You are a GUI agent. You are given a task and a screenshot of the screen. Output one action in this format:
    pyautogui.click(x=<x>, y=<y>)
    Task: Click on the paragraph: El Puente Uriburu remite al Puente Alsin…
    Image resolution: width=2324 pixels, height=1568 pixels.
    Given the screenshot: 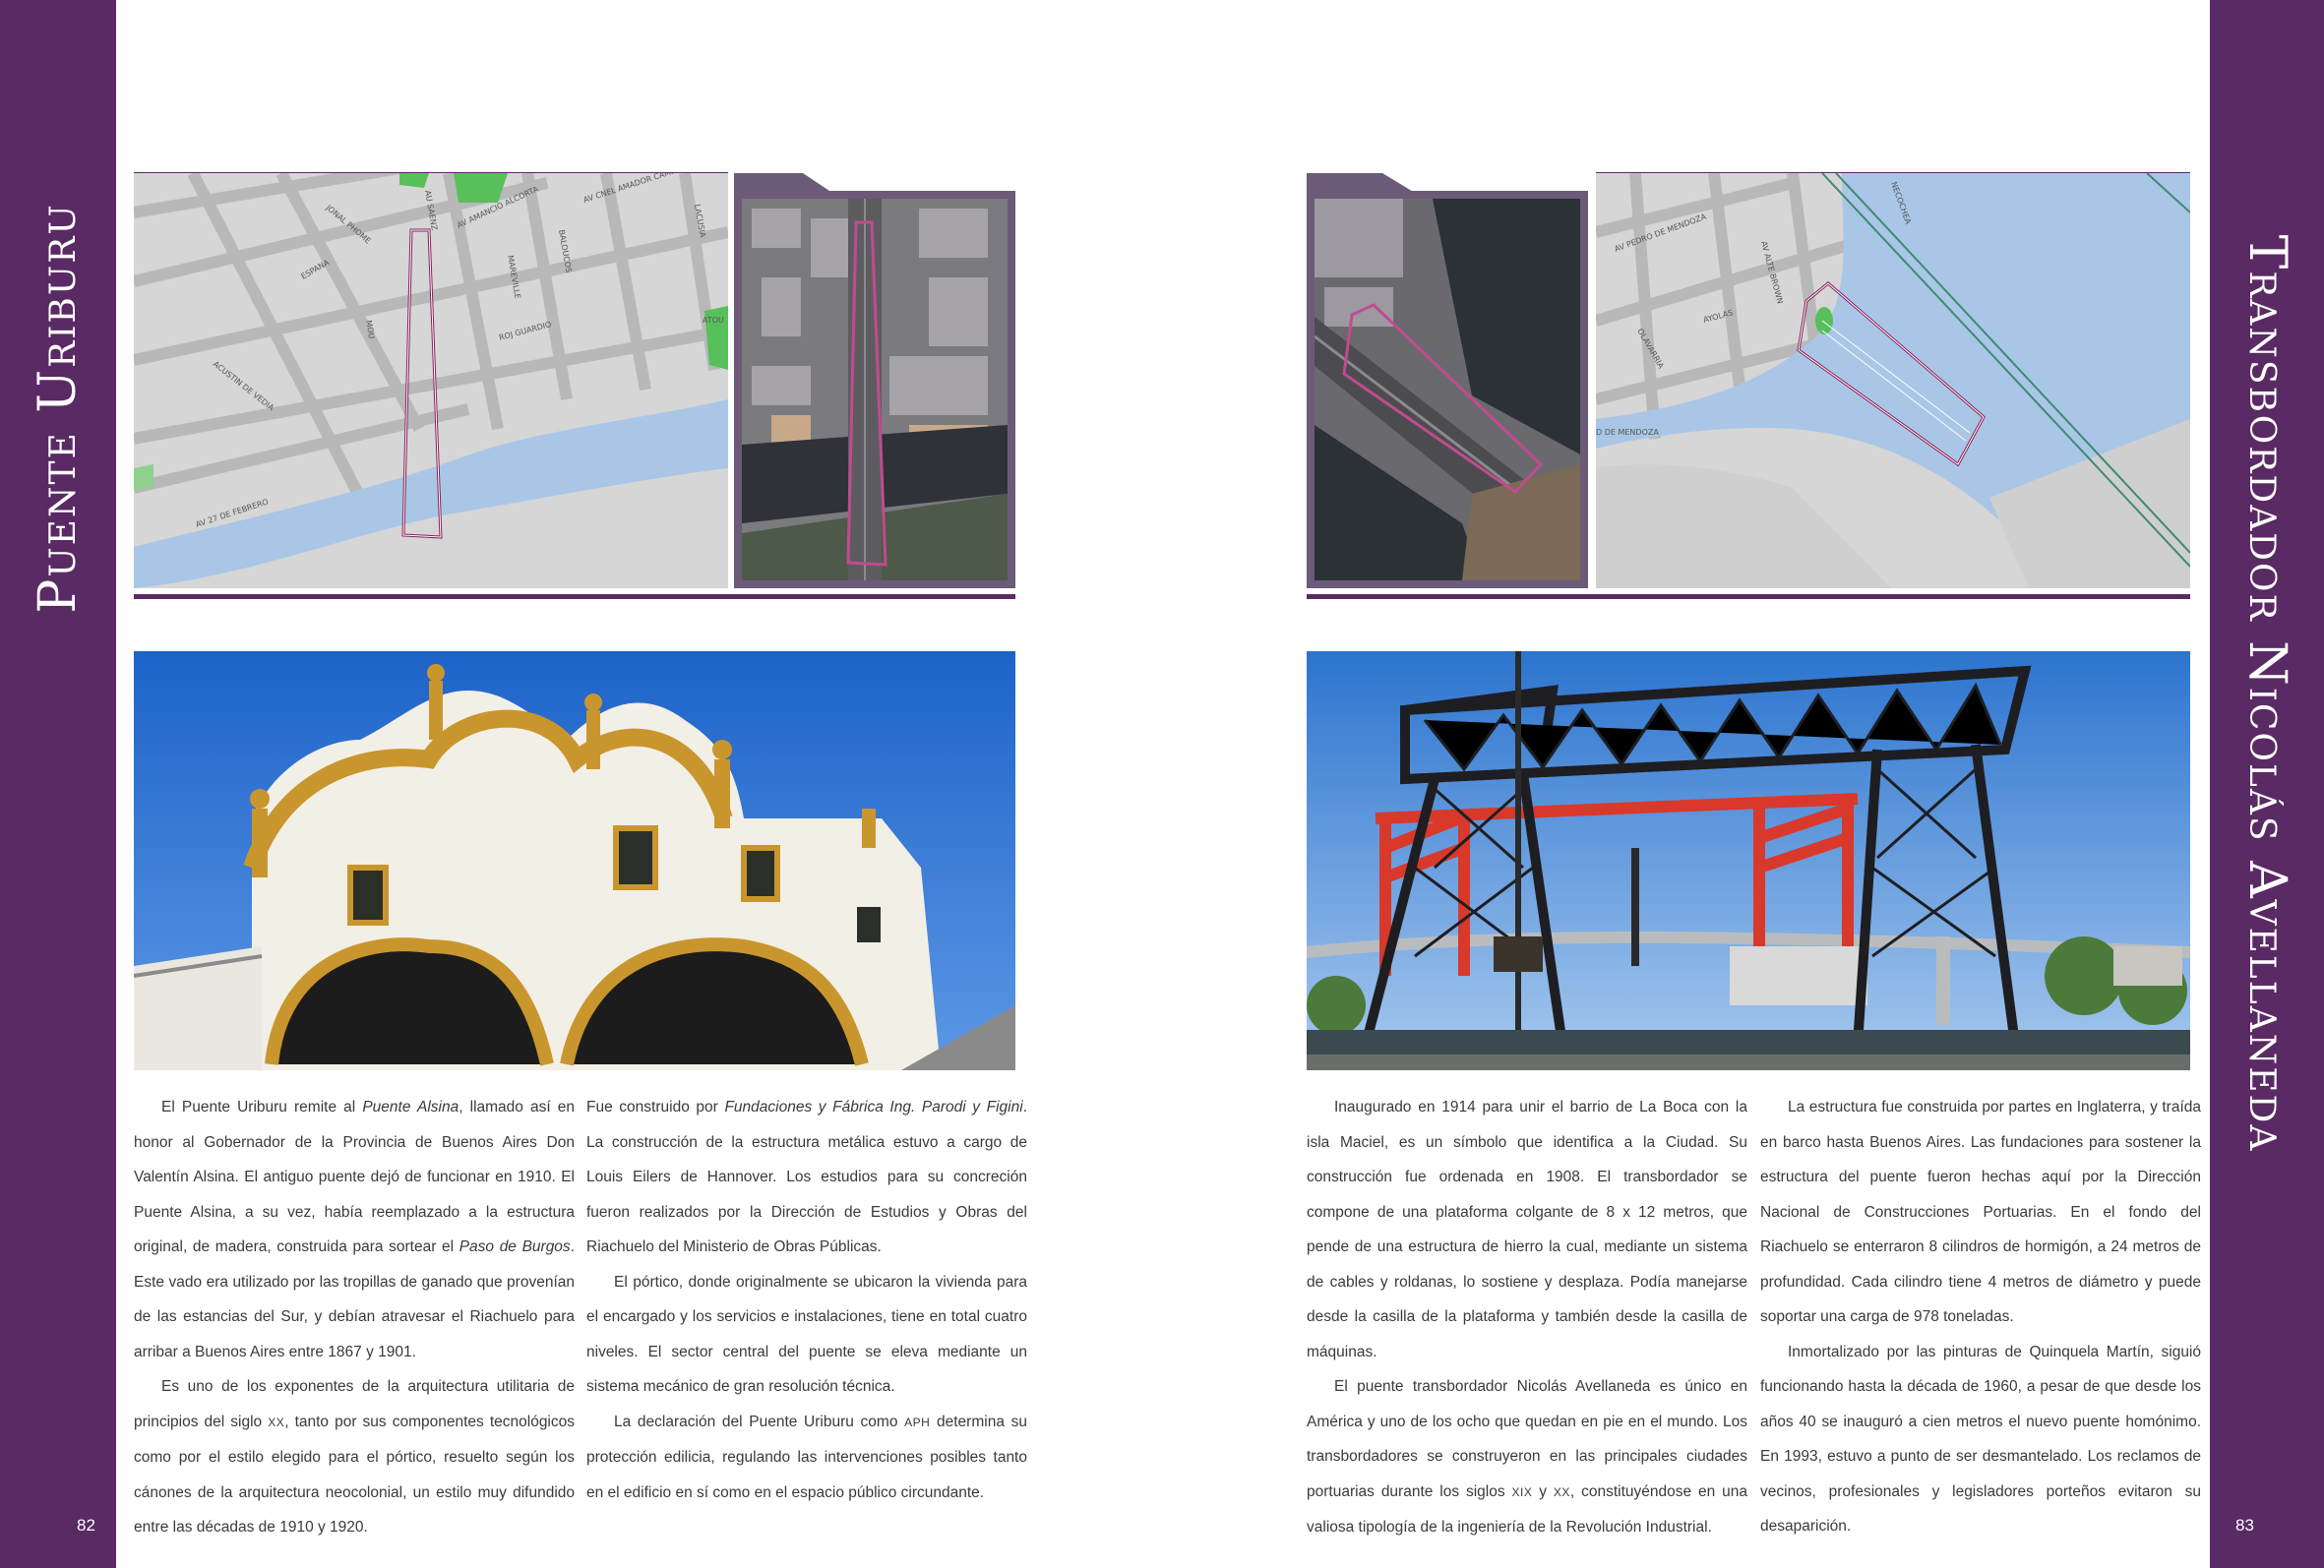 What is the action you would take?
    pyautogui.click(x=354, y=1229)
    